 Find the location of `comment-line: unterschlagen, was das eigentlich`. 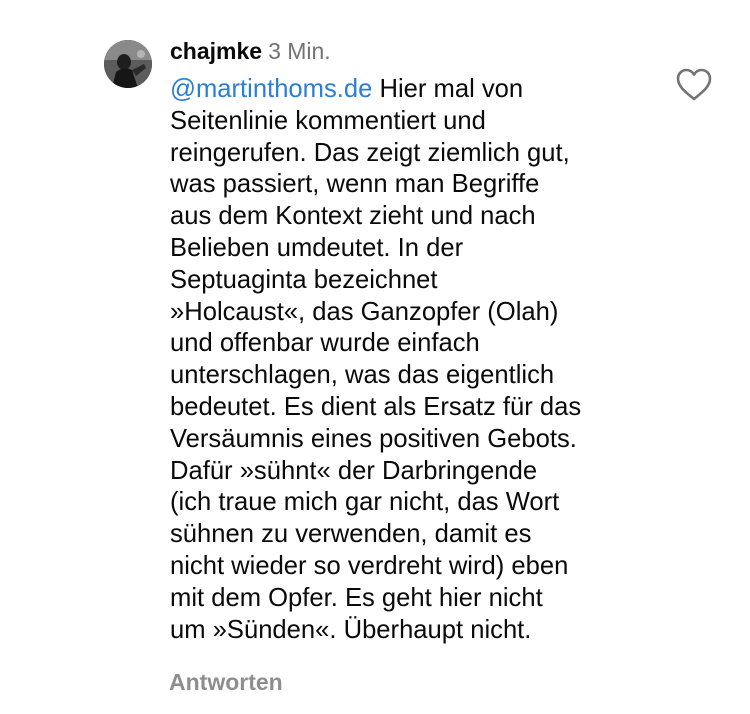

comment-line: unterschlagen, was das eigentlich is located at coordinates (362, 375).